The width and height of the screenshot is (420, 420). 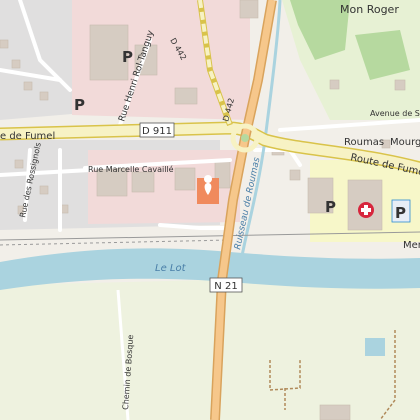 I want to click on road-label-avenue-de-sc: Avenue de Sc, so click(x=395, y=113).